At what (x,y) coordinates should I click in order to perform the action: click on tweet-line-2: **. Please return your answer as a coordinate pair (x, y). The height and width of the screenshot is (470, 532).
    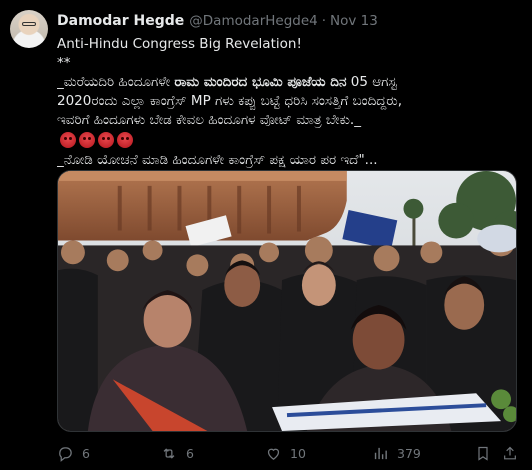
    Looking at the image, I should click on (64, 63).